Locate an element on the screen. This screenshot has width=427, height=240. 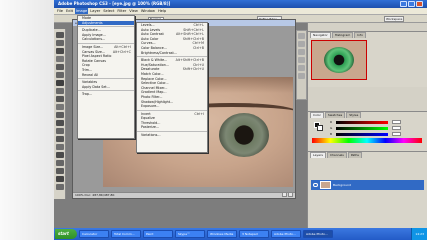
menu-view: View is located at coordinates (133, 11).